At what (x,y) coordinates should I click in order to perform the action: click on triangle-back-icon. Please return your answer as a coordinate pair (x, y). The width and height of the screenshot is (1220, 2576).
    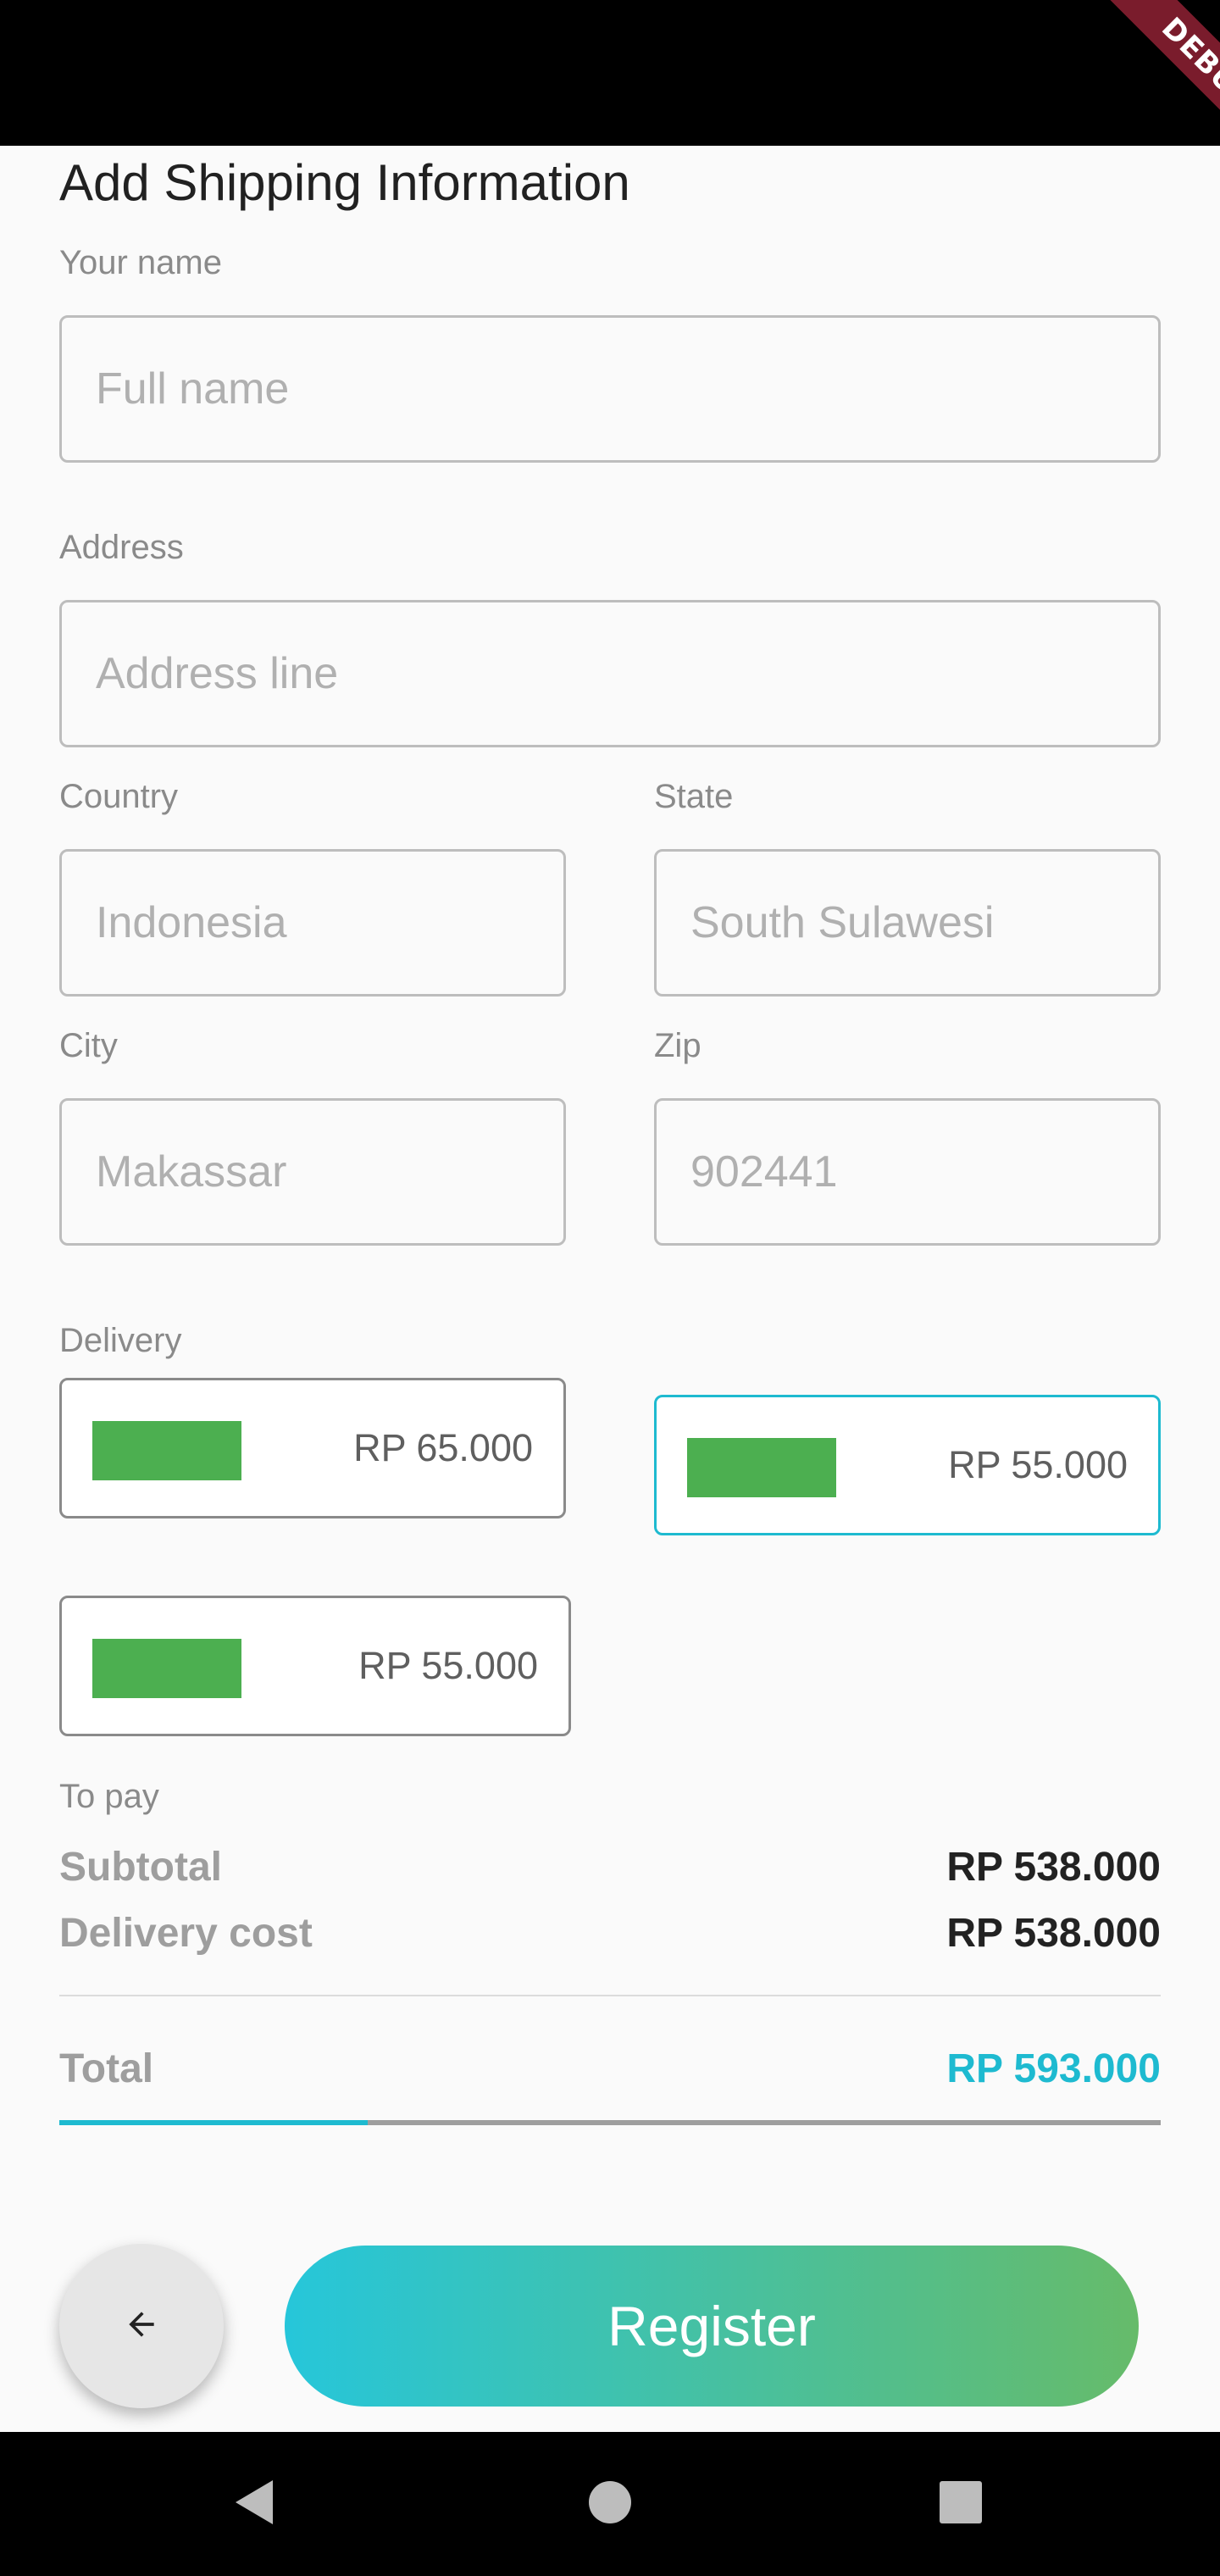
    Looking at the image, I should click on (254, 2504).